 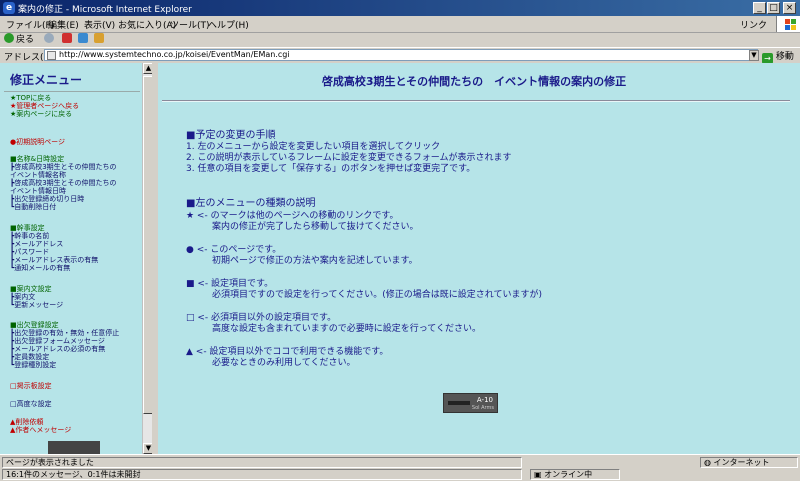 What do you see at coordinates (47, 199) in the screenshot?
I see `menu-item-deadline: ┣出欠登録締め切り日時` at bounding box center [47, 199].